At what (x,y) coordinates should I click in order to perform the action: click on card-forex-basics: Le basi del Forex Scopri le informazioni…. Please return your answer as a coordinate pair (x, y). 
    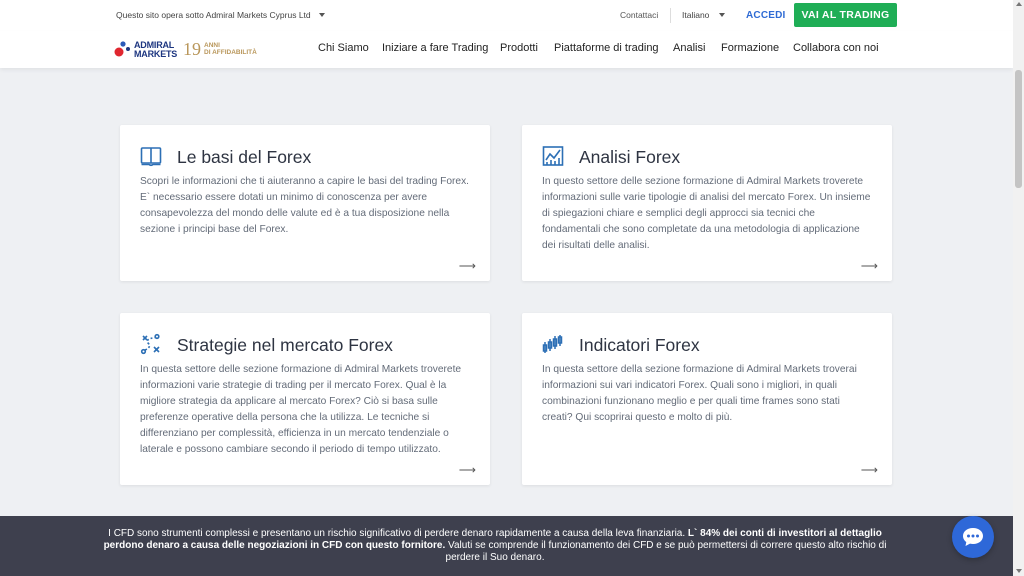
    Looking at the image, I should click on (305, 203).